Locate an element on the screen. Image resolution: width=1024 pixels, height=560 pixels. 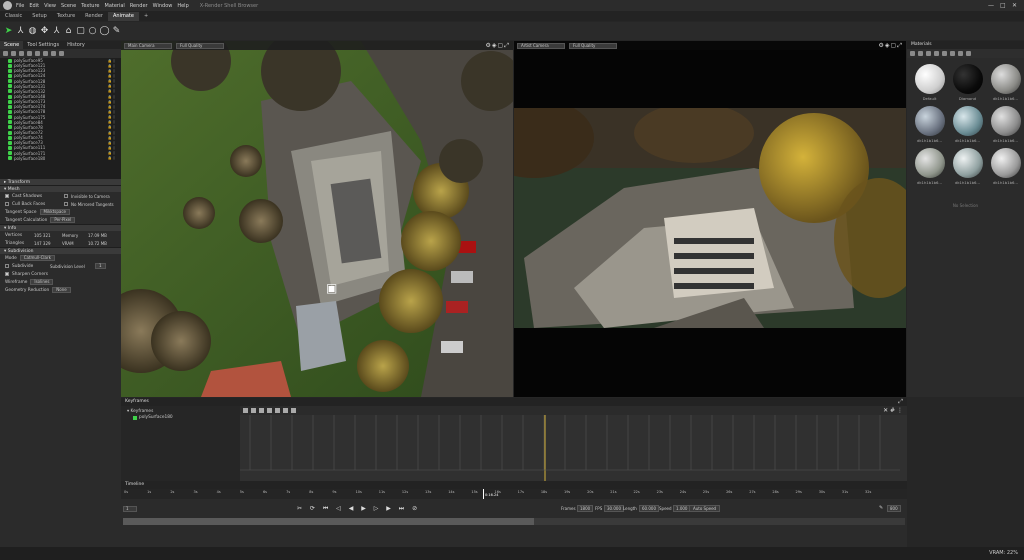
circle-select-icon: ○ is located at coordinates (92, 31).